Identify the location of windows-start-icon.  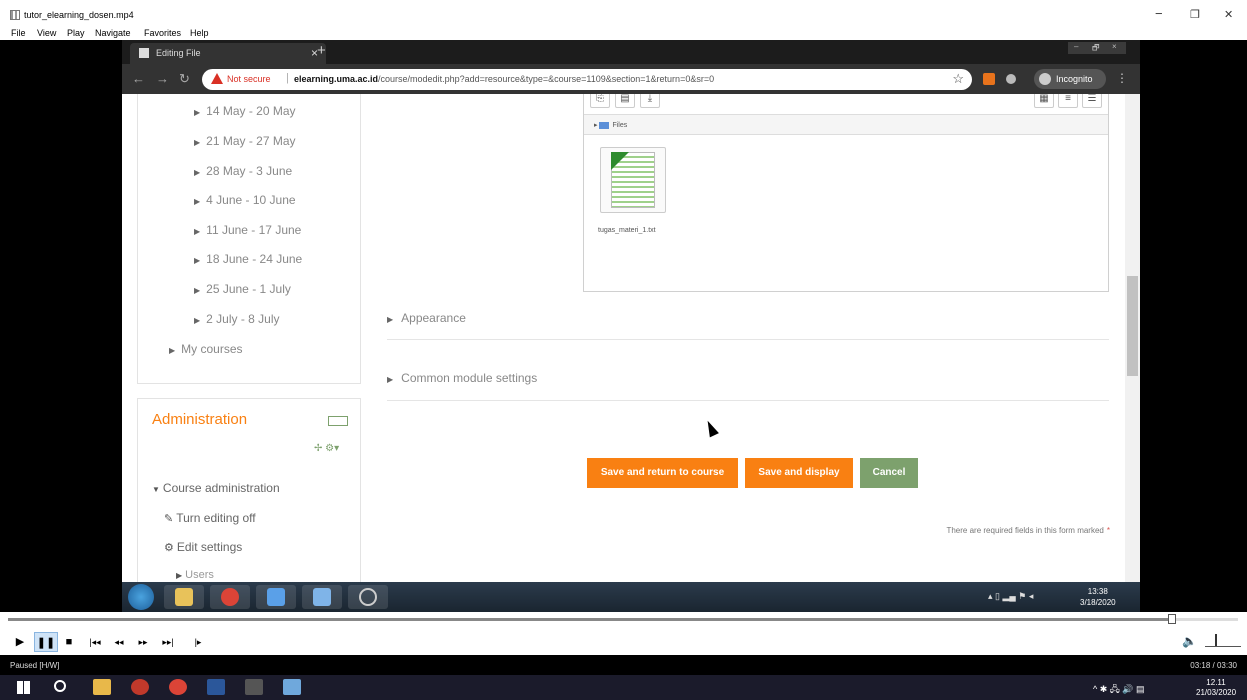
(141, 597).